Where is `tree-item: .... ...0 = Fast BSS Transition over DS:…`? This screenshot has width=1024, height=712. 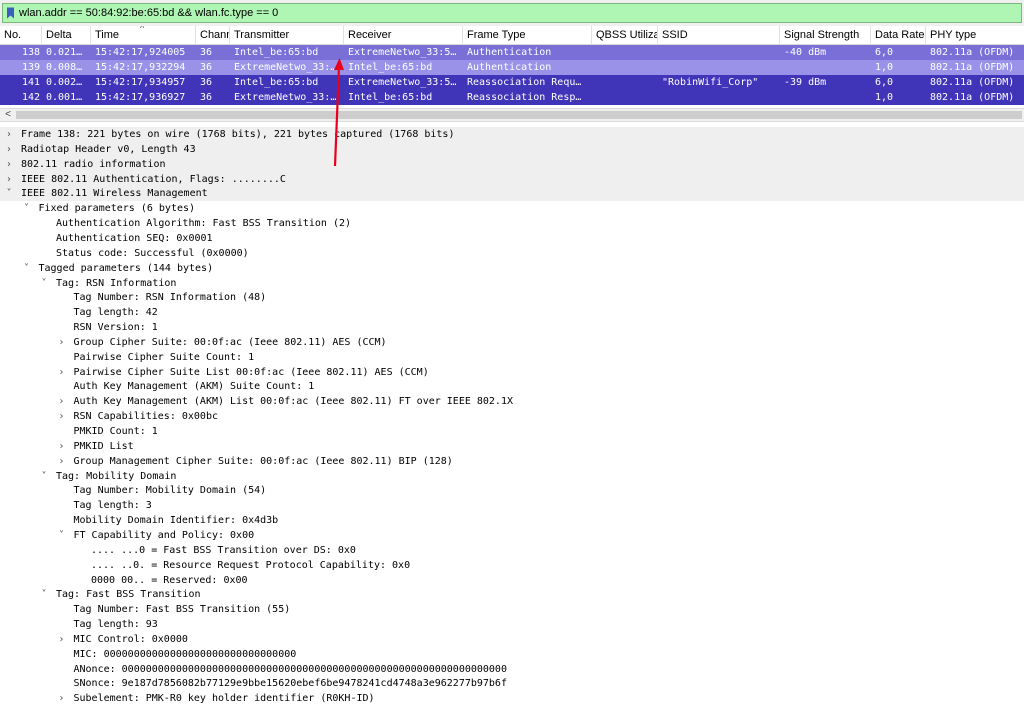
tree-item: .... ...0 = Fast BSS Transition over DS:… is located at coordinates (512, 550).